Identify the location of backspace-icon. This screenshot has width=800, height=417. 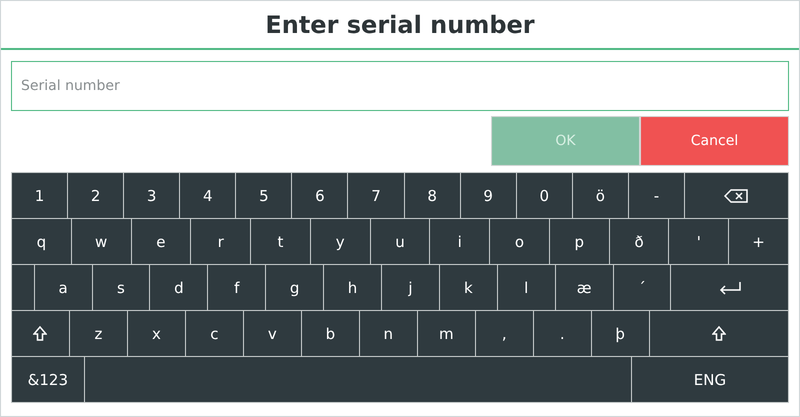
(736, 195).